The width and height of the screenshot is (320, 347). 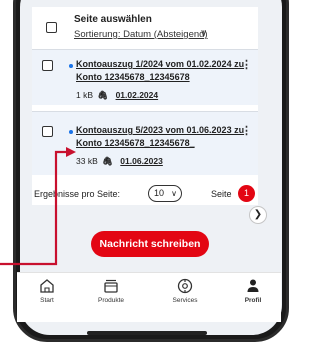 What do you see at coordinates (147, 333) in the screenshot?
I see `home-indicator` at bounding box center [147, 333].